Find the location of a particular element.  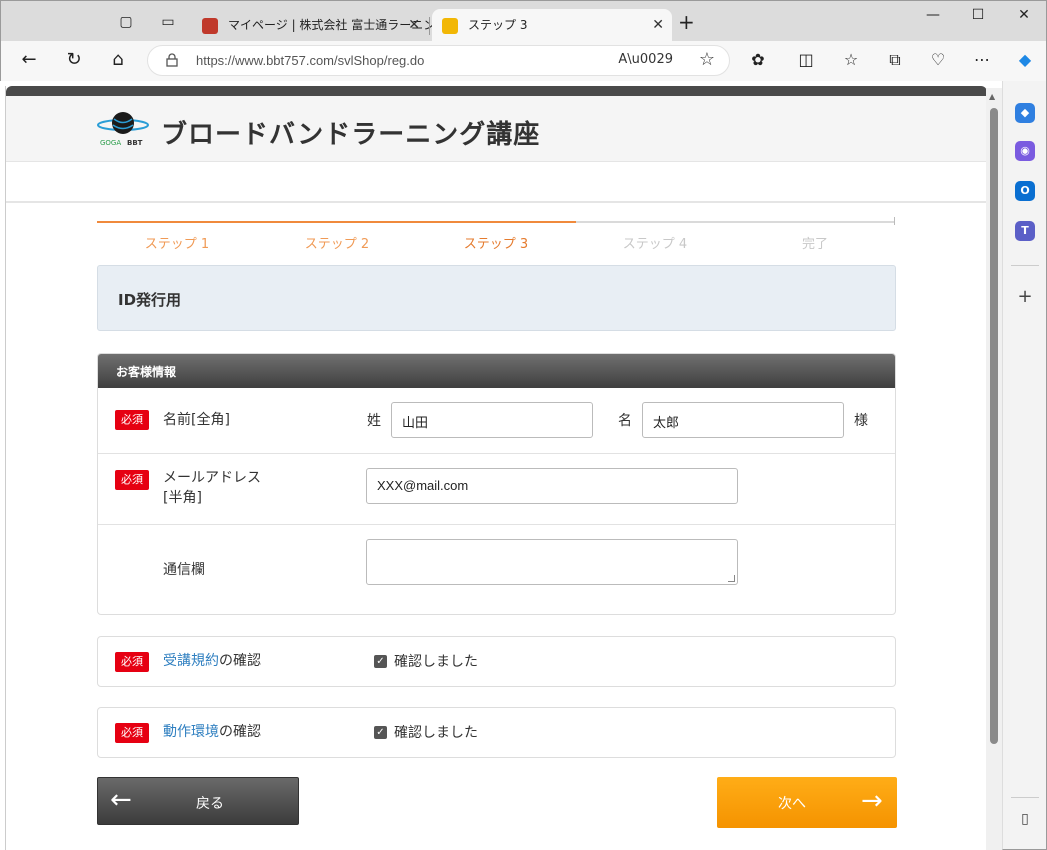

outlook-icon: O is located at coordinates (1025, 191).